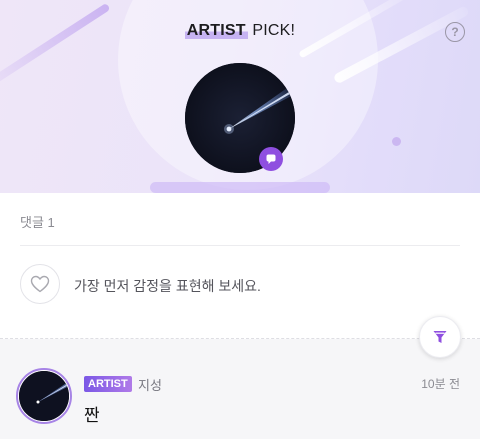 This screenshot has width=480, height=439. Describe the element at coordinates (240, 187) in the screenshot. I see `decorative-glow` at that location.